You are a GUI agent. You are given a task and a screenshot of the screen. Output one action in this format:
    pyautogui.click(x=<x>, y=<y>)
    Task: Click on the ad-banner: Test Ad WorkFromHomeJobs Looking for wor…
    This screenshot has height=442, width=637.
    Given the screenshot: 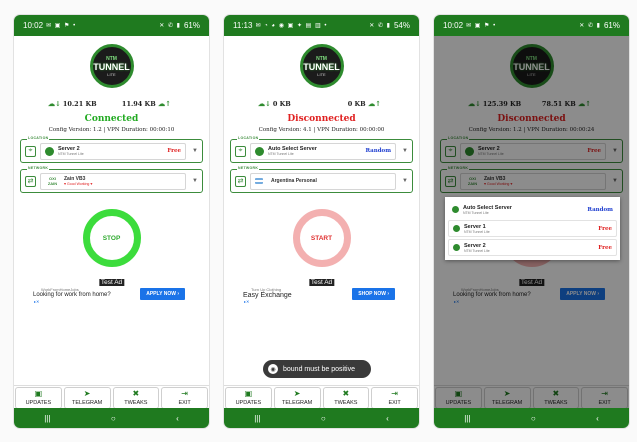 What is the action you would take?
    pyautogui.click(x=111, y=292)
    